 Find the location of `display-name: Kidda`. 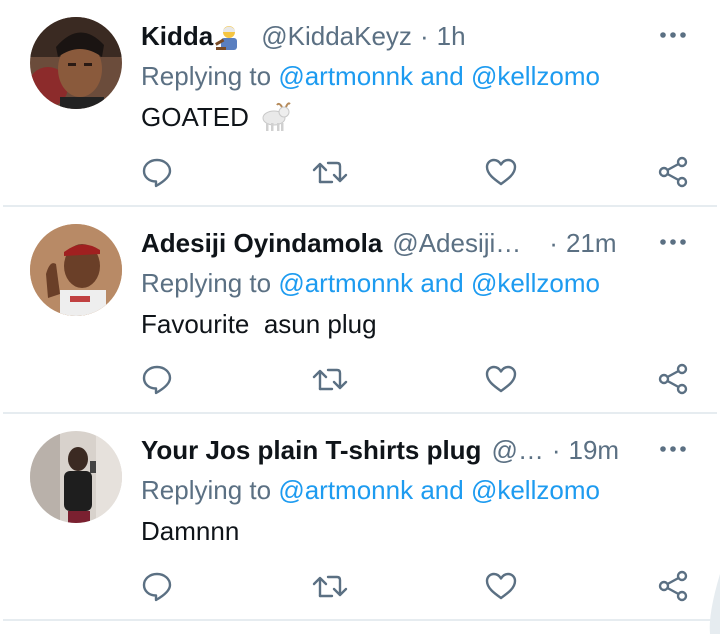

display-name: Kidda is located at coordinates (177, 36).